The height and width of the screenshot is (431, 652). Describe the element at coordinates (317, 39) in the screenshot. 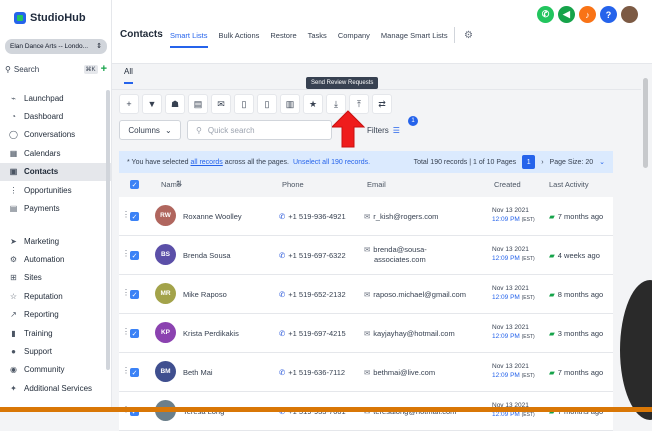

I see `tab-tasks: Tasks` at that location.